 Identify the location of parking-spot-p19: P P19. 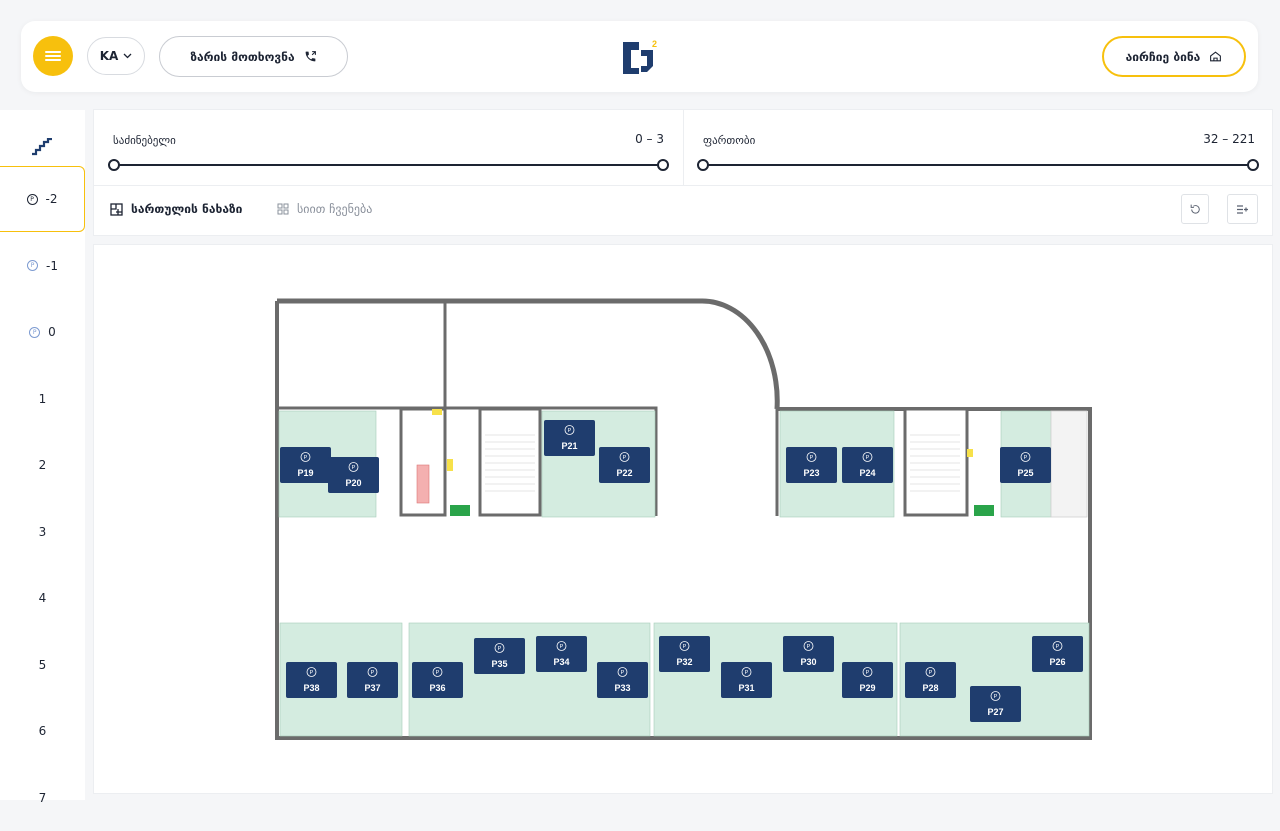
(305, 465).